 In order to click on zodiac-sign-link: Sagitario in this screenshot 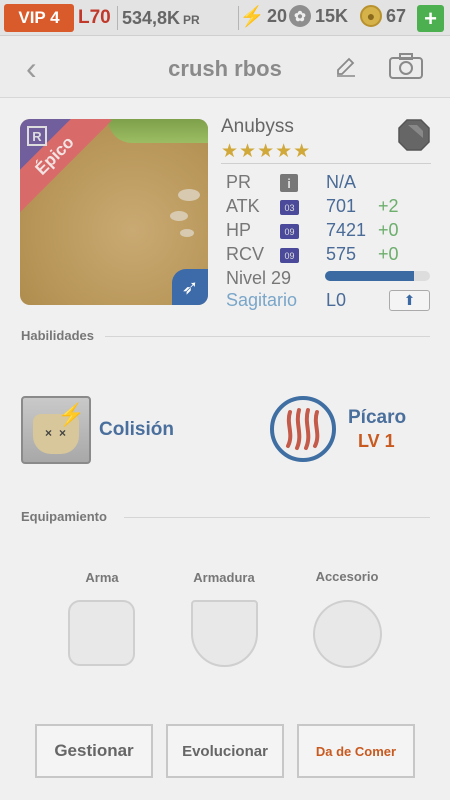, I will do `click(261, 300)`.